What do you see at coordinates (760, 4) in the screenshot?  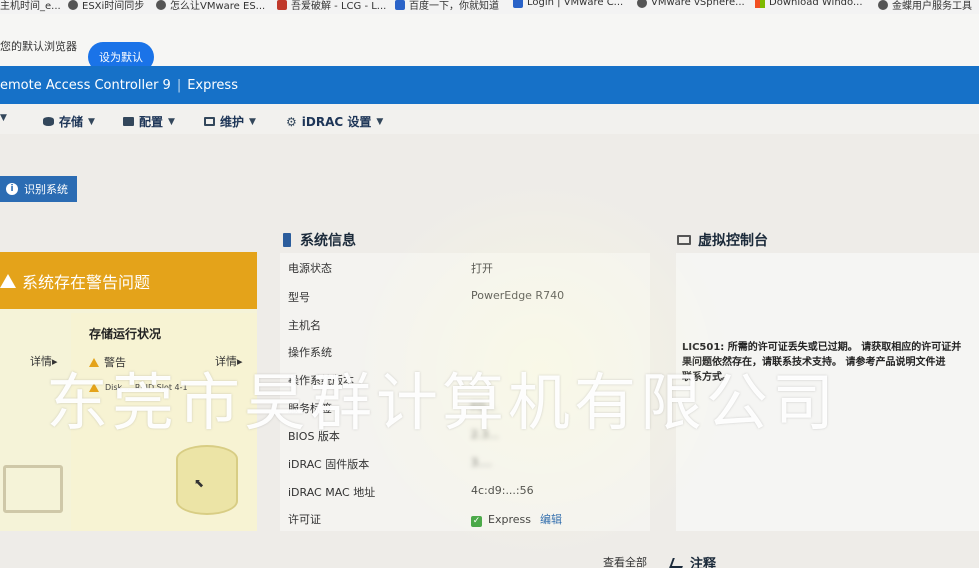 I see `windows-icon` at bounding box center [760, 4].